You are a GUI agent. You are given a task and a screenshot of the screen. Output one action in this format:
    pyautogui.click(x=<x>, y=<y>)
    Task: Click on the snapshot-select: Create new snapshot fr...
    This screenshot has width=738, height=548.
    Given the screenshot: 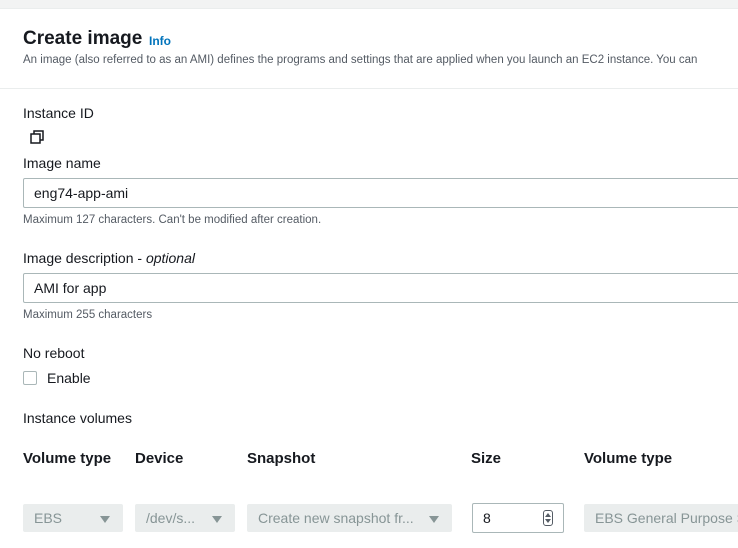 What is the action you would take?
    pyautogui.click(x=349, y=518)
    